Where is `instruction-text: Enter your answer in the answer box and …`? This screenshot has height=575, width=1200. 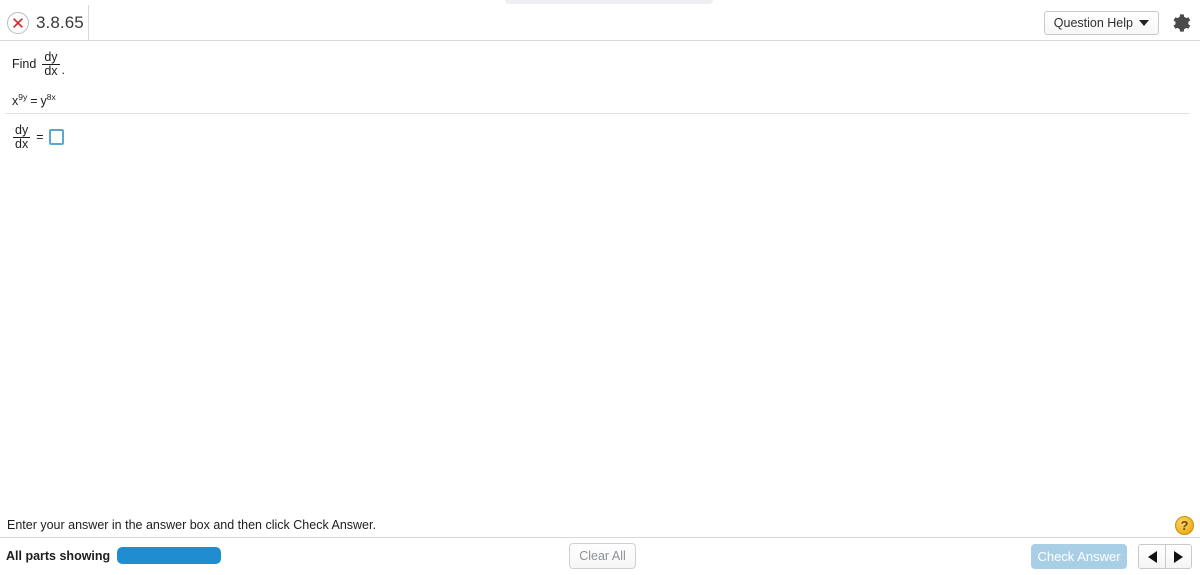 instruction-text: Enter your answer in the answer box and … is located at coordinates (191, 525).